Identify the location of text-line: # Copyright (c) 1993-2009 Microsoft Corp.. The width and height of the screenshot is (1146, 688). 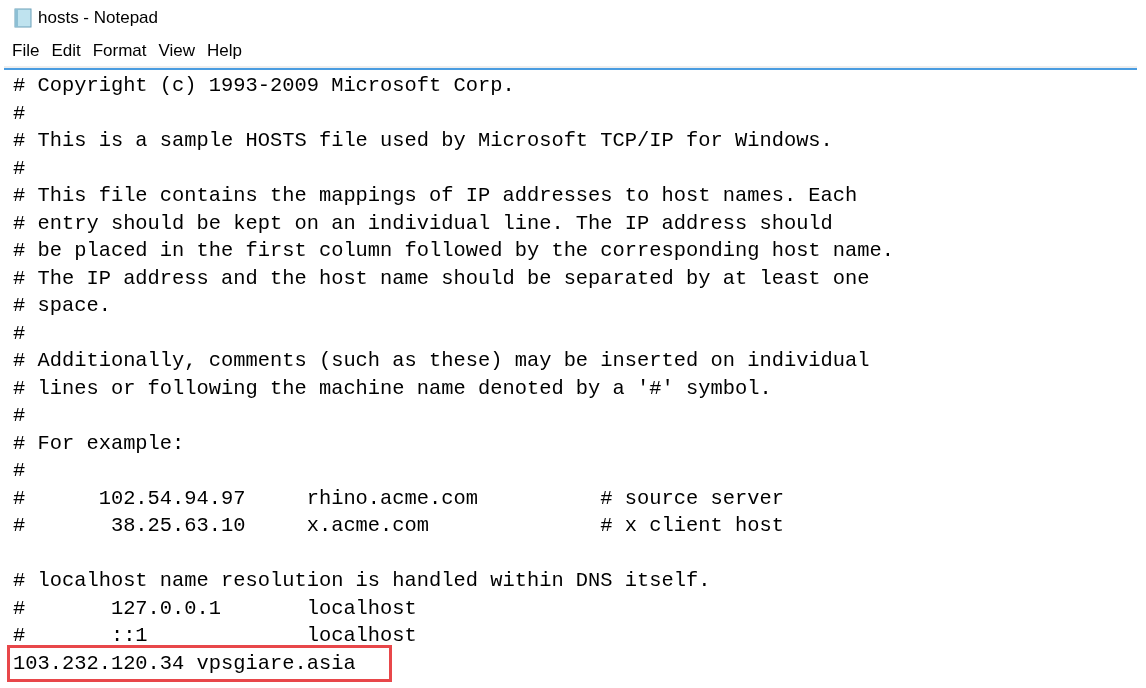
(264, 86).